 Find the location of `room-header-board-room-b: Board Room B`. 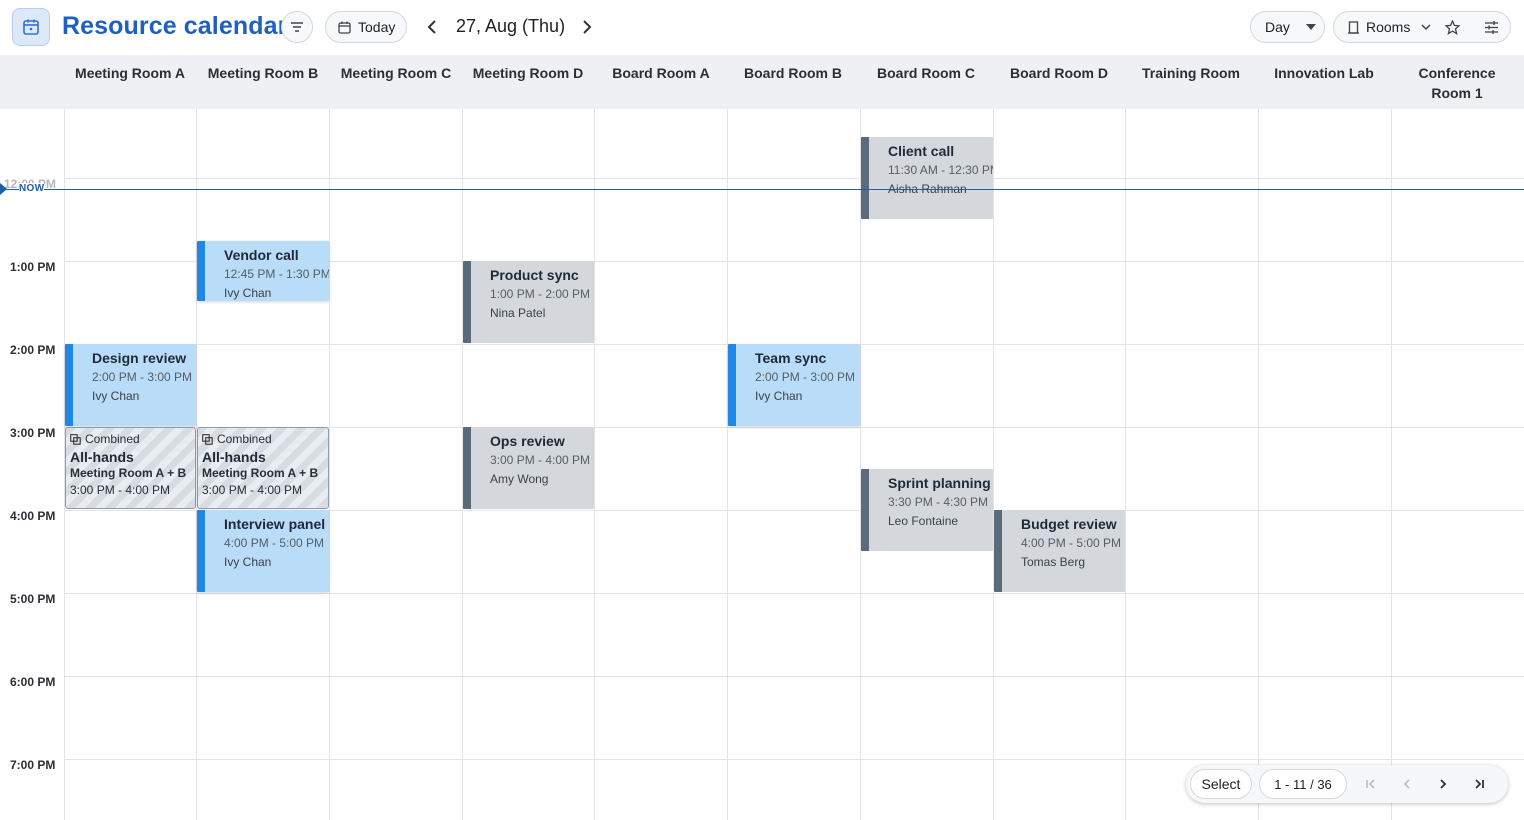

room-header-board-room-b: Board Room B is located at coordinates (793, 73).